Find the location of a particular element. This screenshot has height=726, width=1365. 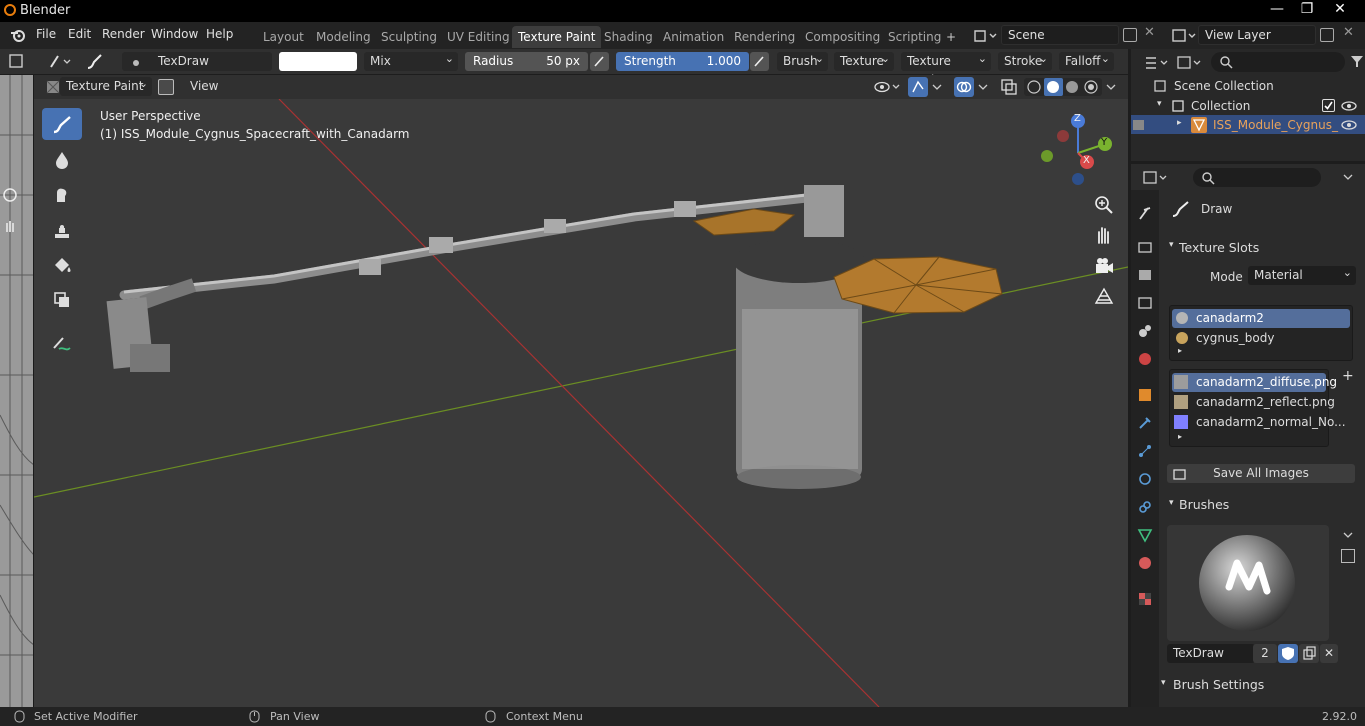

tab-world-icon is located at coordinates (1145, 359).